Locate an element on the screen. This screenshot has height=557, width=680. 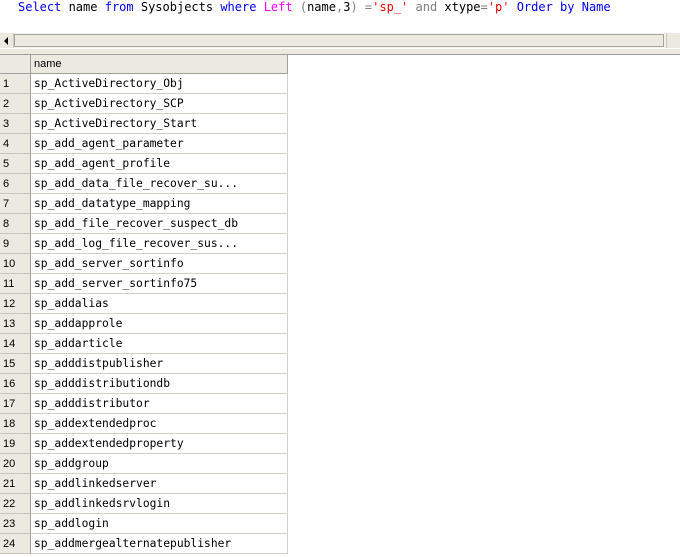
table-row: 24 sp_addmergealternatepublisher is located at coordinates (144, 544).